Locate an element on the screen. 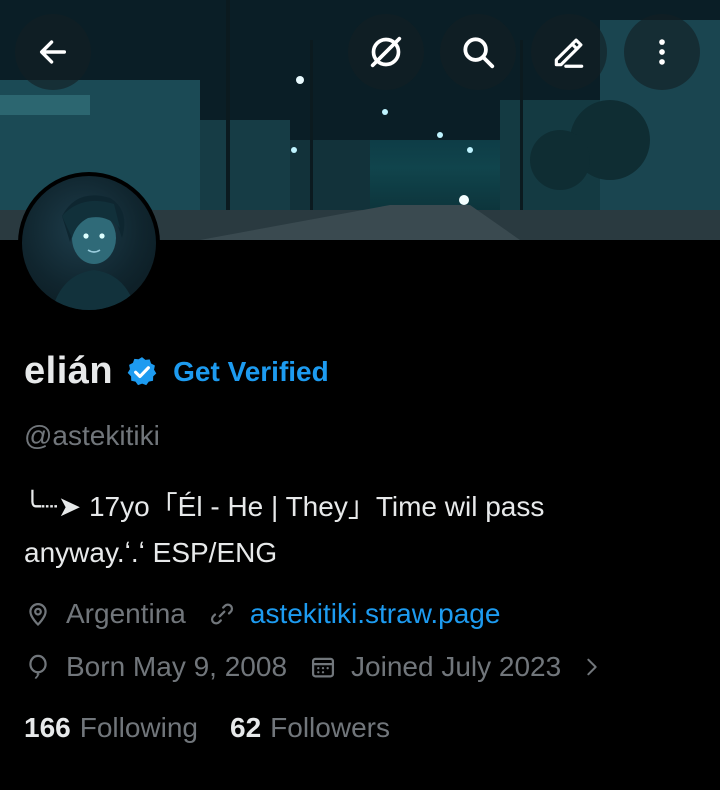 The width and height of the screenshot is (720, 790). get-verified-link: Get Verified is located at coordinates (251, 372).